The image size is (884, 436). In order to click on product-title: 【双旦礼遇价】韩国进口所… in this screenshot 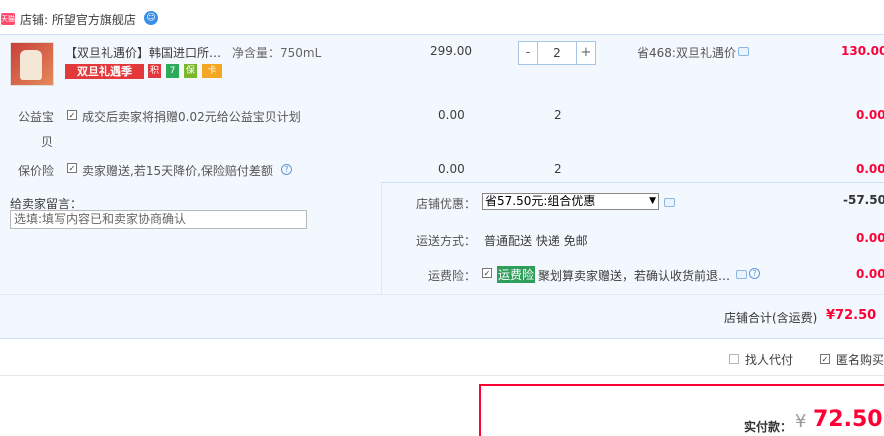, I will do `click(143, 52)`.